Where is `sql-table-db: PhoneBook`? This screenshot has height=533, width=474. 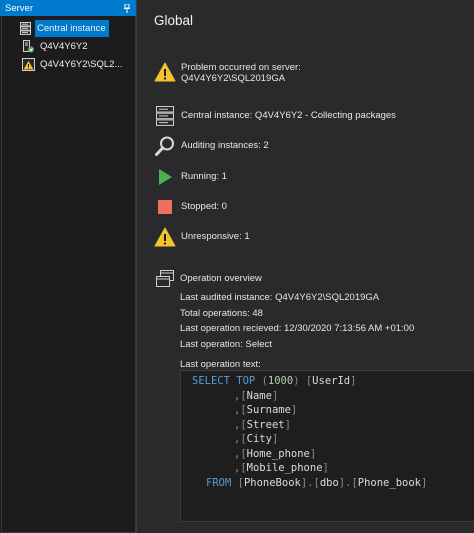
sql-table-db: PhoneBook is located at coordinates (272, 482).